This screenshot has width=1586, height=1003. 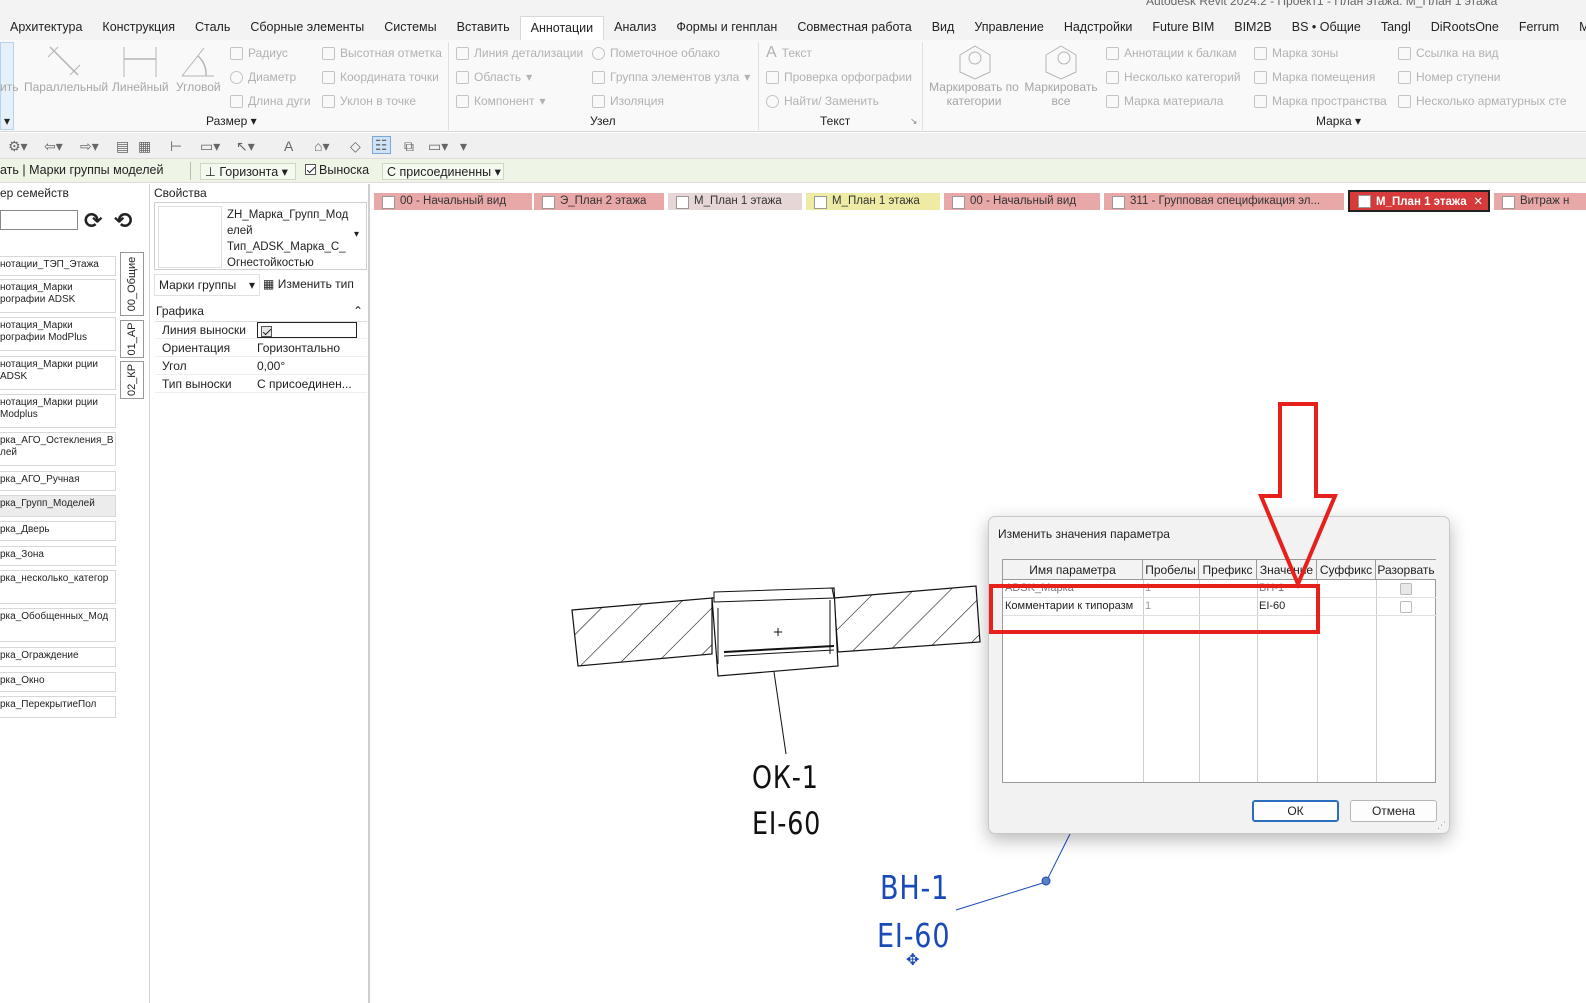 I want to click on space-tag-button: Марка пространства, so click(x=1320, y=101).